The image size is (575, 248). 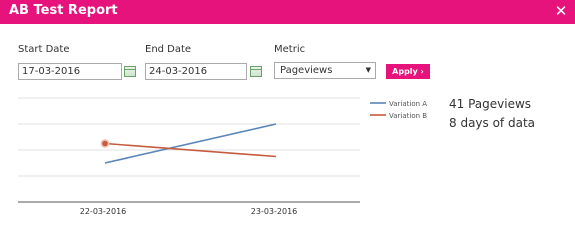 I want to click on x-tick-label: 23-03-2016, so click(x=274, y=211).